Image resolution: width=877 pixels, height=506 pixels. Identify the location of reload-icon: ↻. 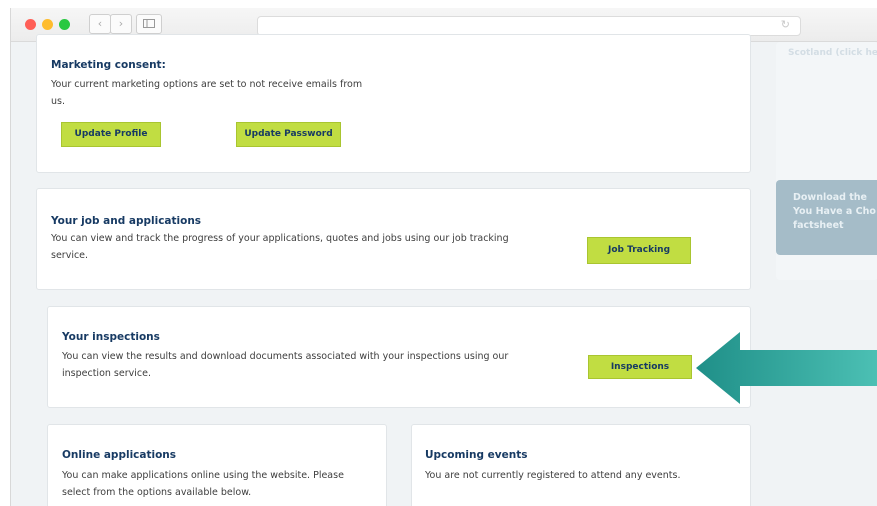
(785, 24).